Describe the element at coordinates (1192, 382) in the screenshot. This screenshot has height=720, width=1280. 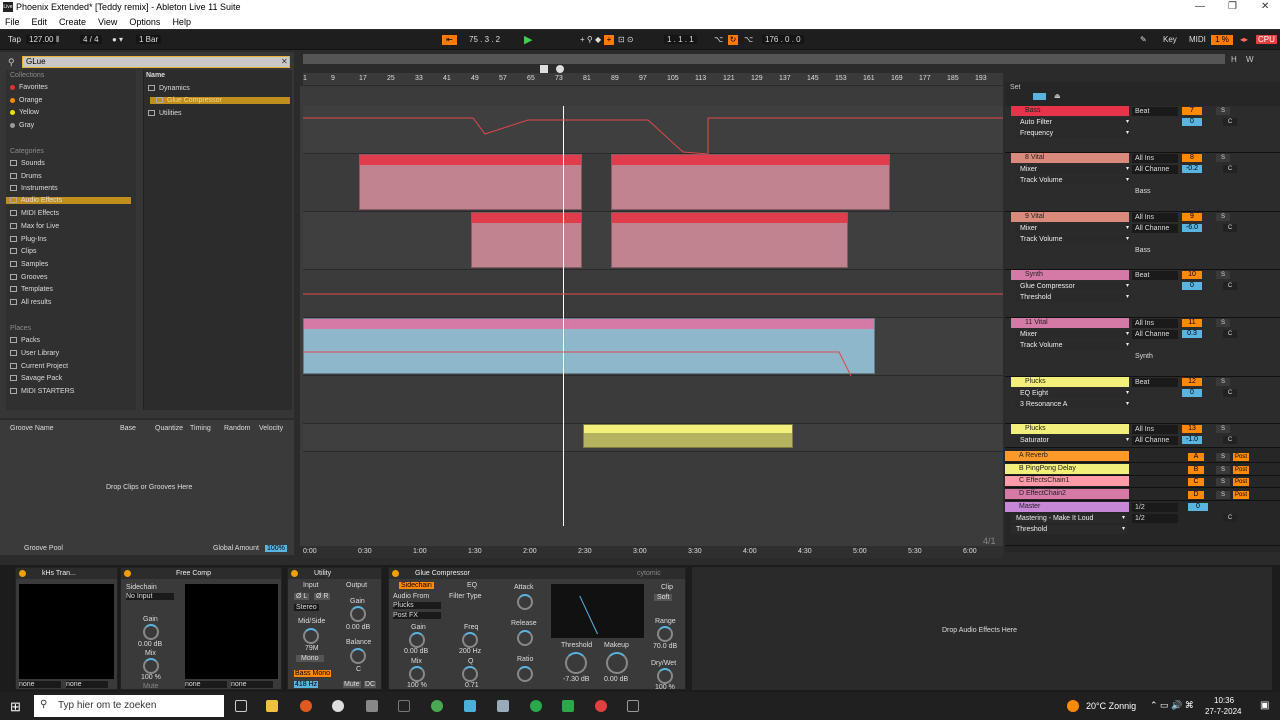
I see `track-activator: 12` at that location.